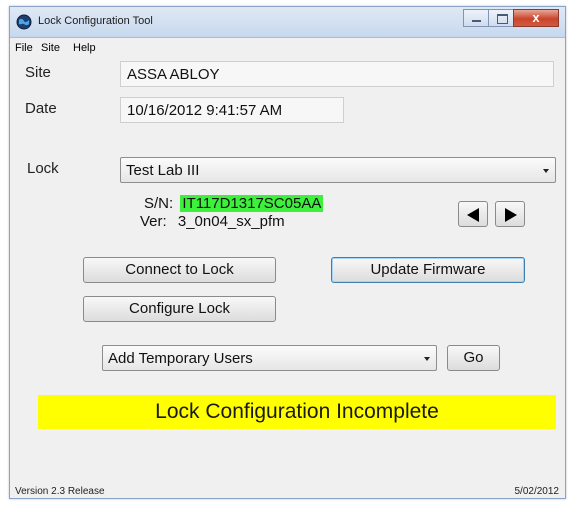 The height and width of the screenshot is (506, 575). What do you see at coordinates (41, 108) in the screenshot?
I see `date-label: Date` at bounding box center [41, 108].